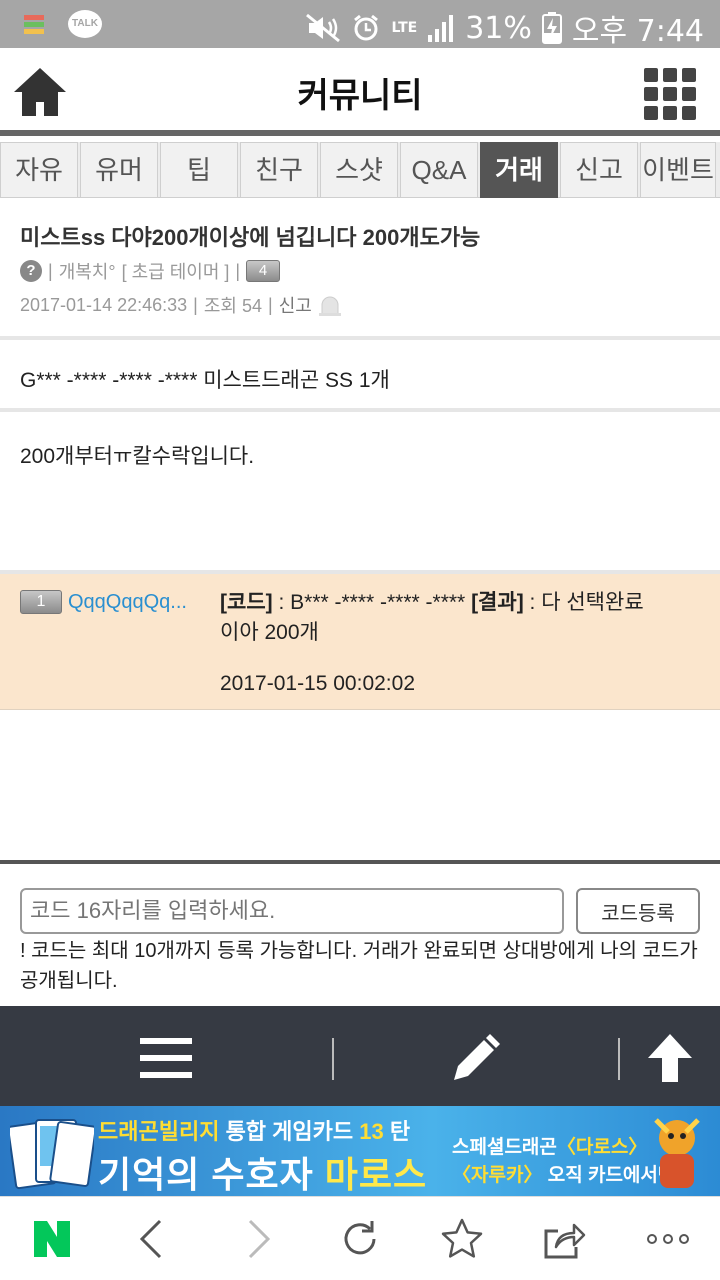 Image resolution: width=720 pixels, height=1280 pixels. I want to click on battery-percent: 31%, so click(498, 28).